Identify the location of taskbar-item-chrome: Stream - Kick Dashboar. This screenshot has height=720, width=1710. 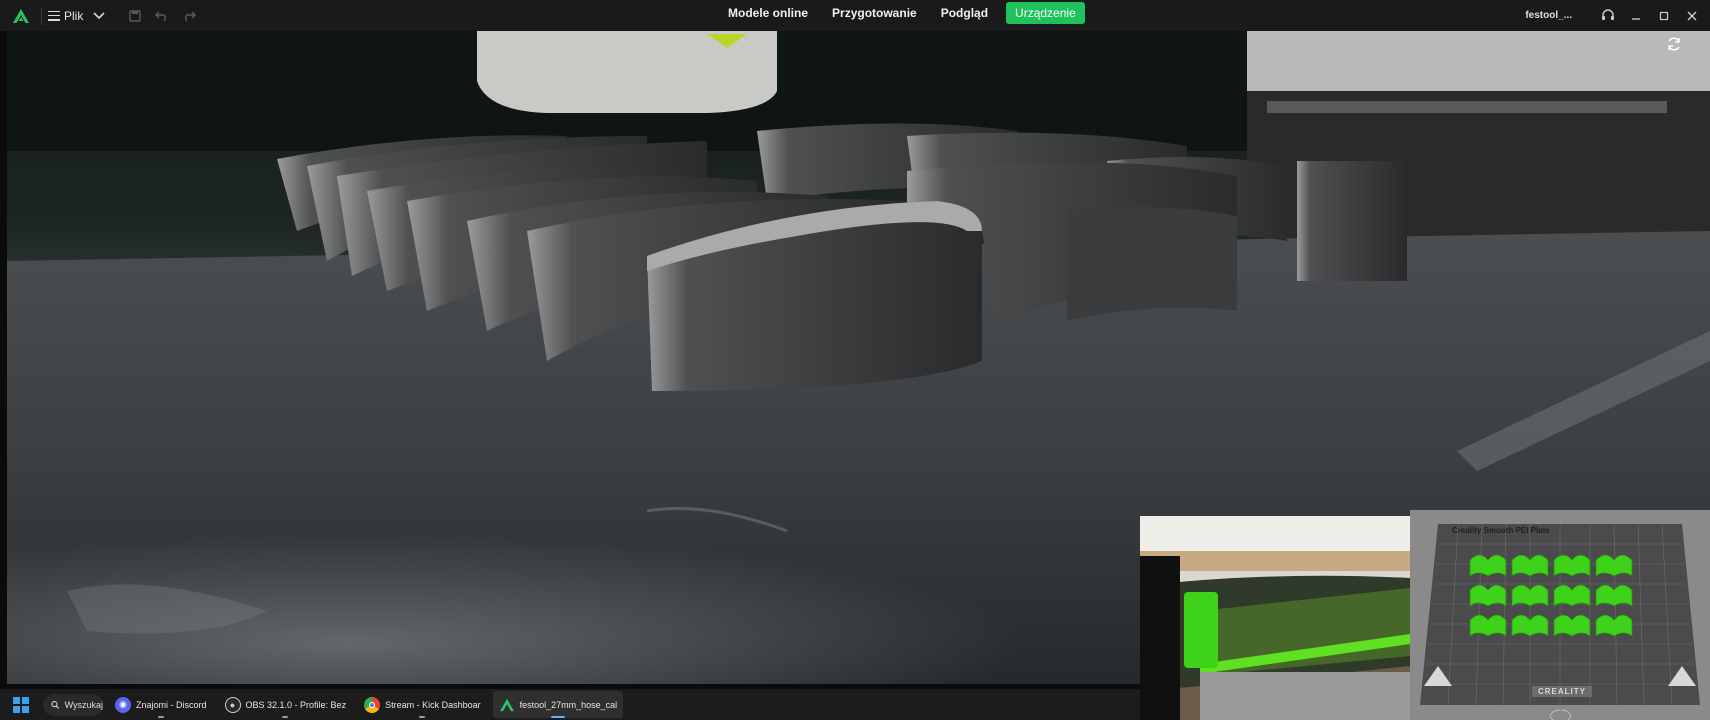
(422, 704).